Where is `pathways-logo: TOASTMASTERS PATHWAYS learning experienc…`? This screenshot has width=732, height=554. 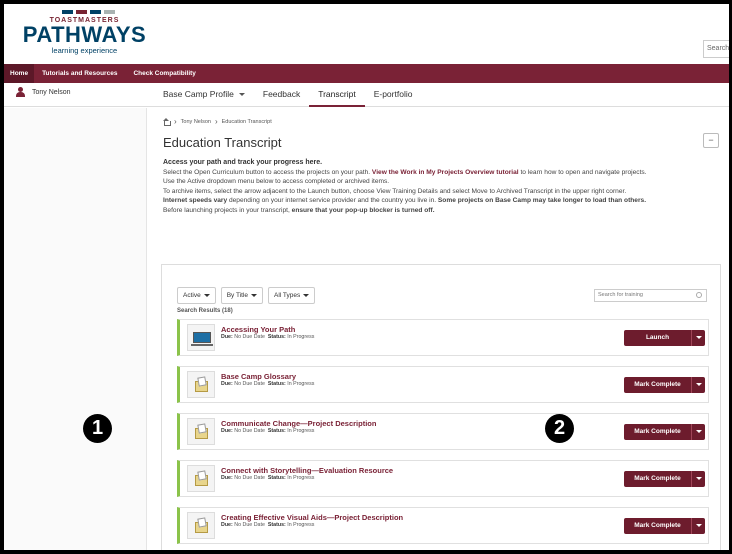 pathways-logo: TOASTMASTERS PATHWAYS learning experienc… is located at coordinates (87, 36).